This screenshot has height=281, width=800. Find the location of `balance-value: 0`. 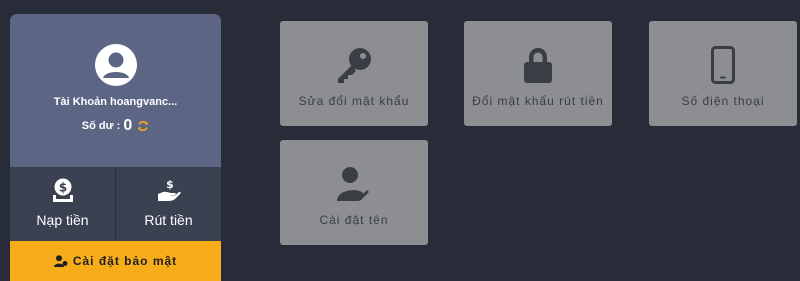

balance-value: 0 is located at coordinates (128, 125).